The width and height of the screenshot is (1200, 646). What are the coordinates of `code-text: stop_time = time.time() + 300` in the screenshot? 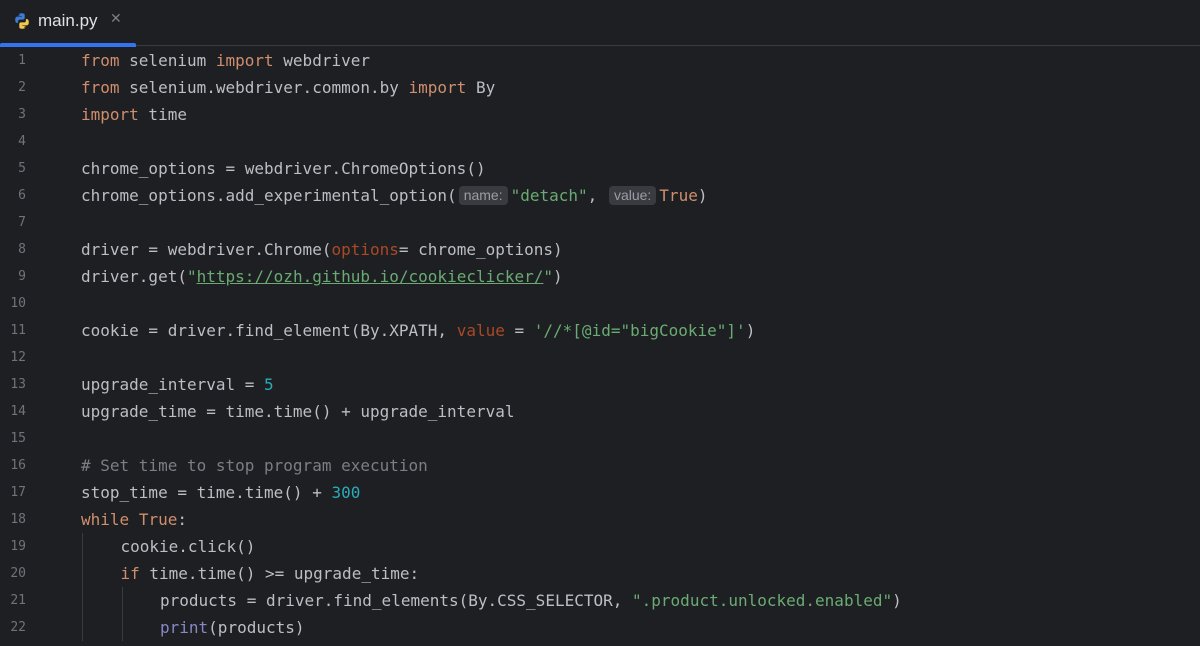 It's located at (220, 492).